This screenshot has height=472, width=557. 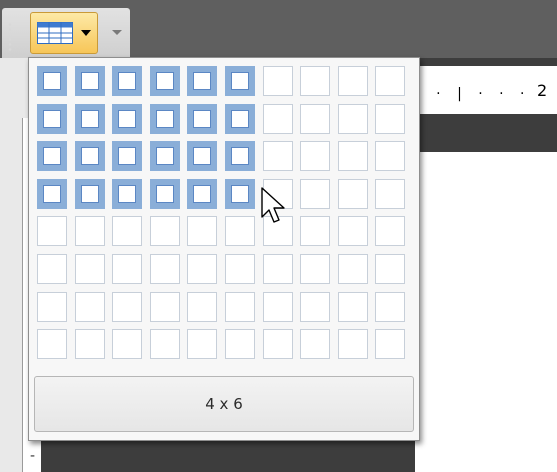 What do you see at coordinates (117, 32) in the screenshot?
I see `chevron-down-icon` at bounding box center [117, 32].